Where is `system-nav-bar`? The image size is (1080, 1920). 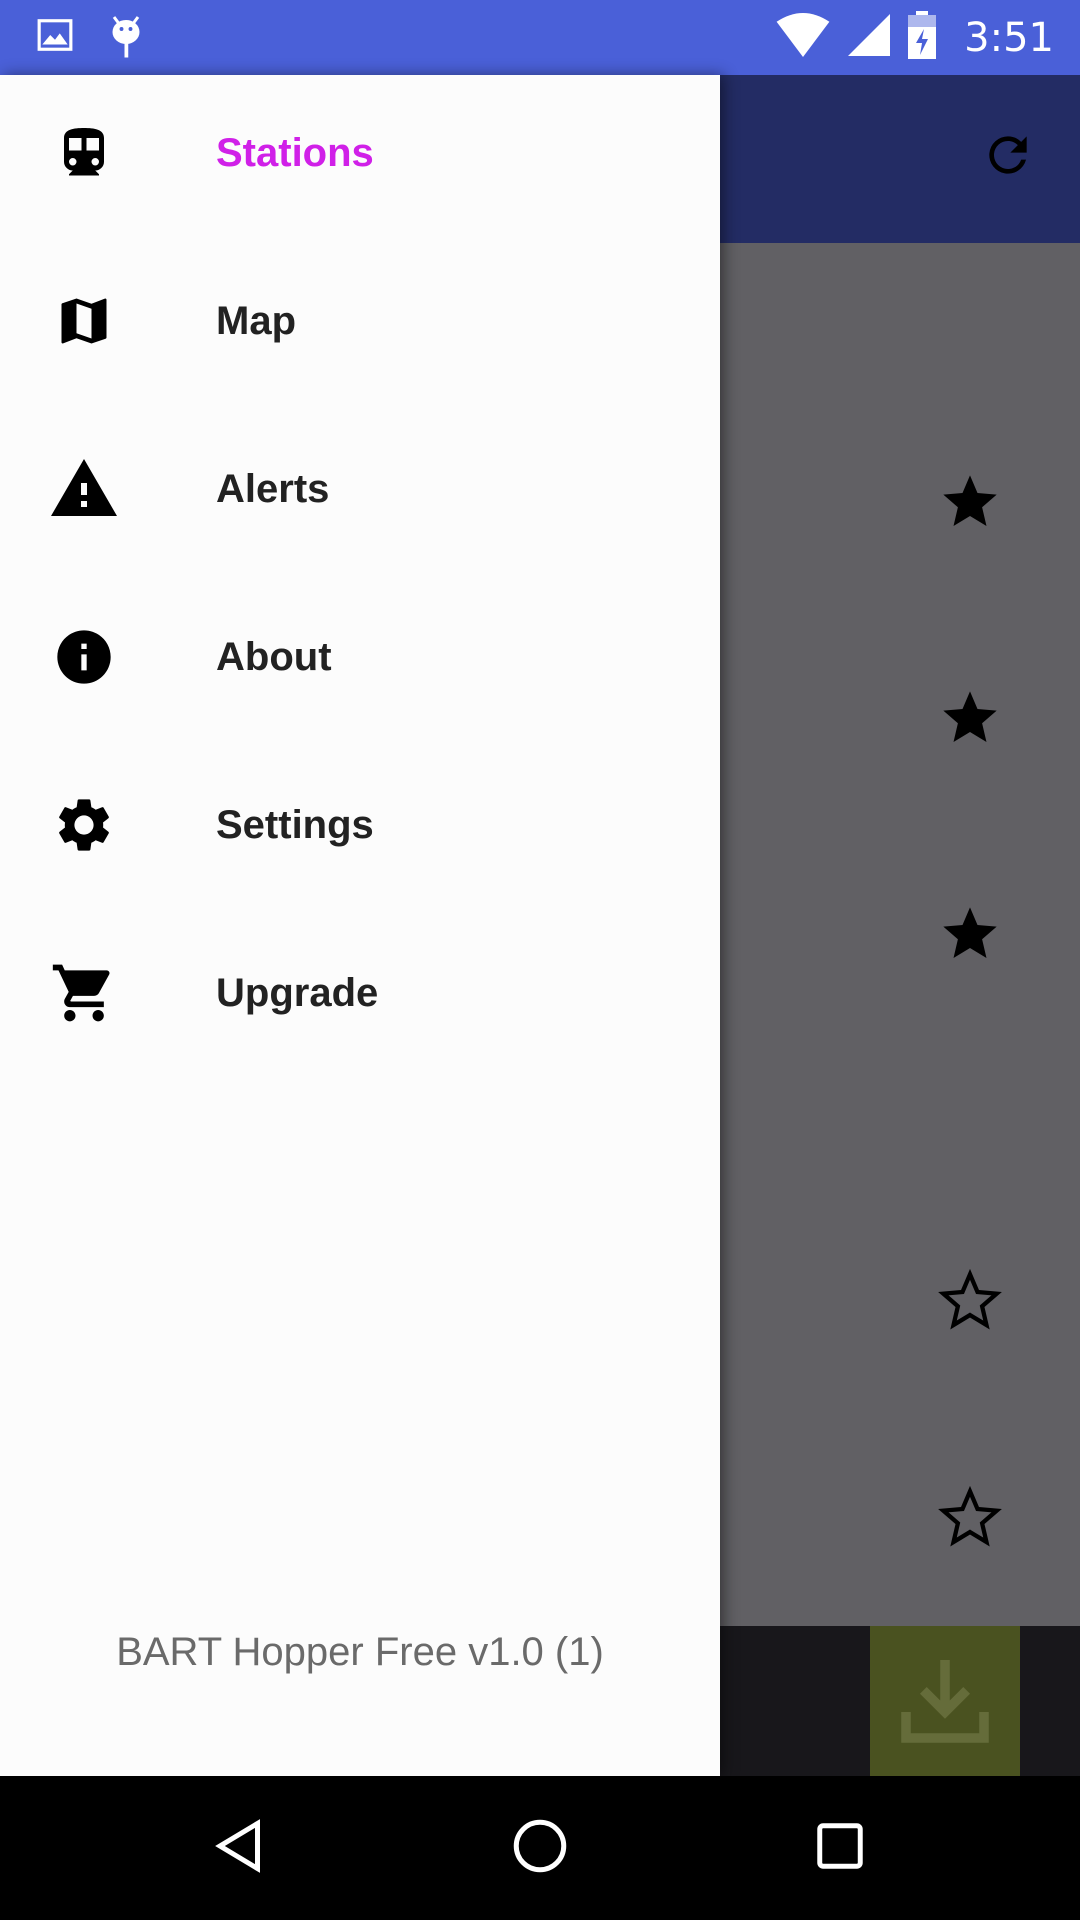
system-nav-bar is located at coordinates (540, 1848).